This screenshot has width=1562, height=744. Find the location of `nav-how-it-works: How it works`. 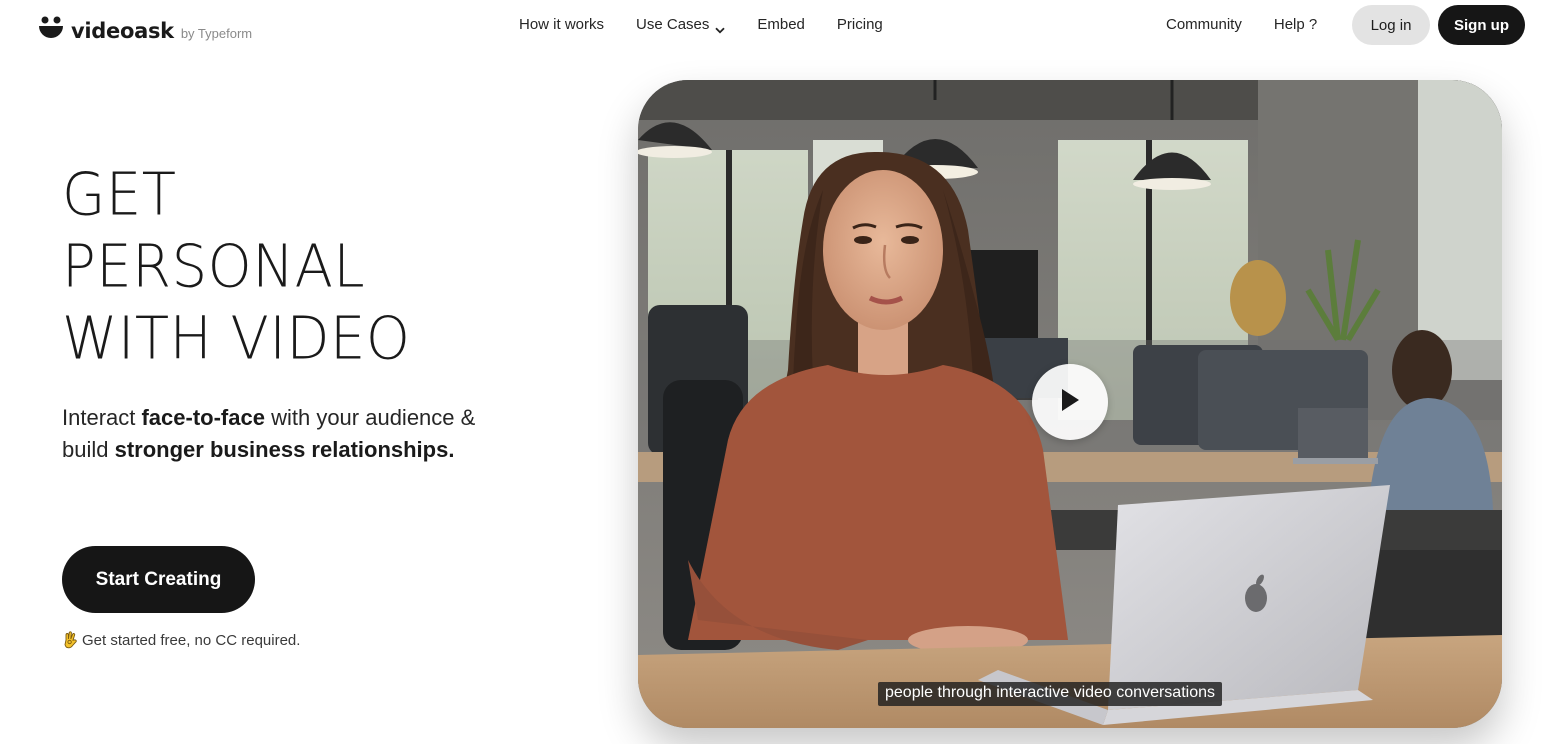

nav-how-it-works: How it works is located at coordinates (561, 24).